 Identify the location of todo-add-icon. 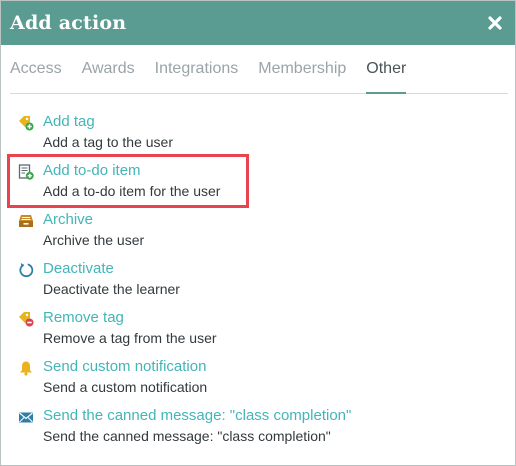
(26, 172).